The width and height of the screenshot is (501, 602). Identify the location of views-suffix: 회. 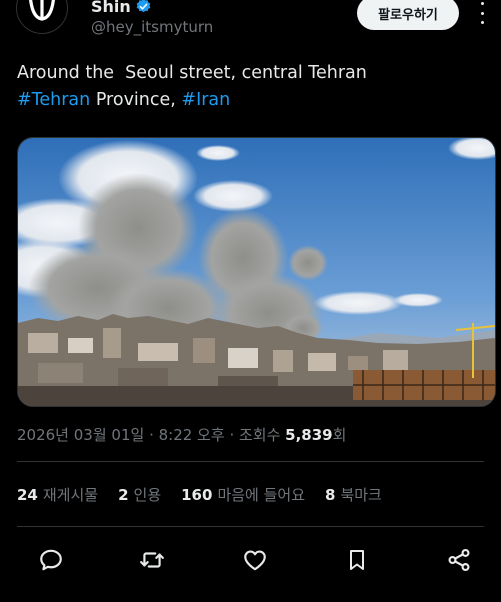
(339, 435).